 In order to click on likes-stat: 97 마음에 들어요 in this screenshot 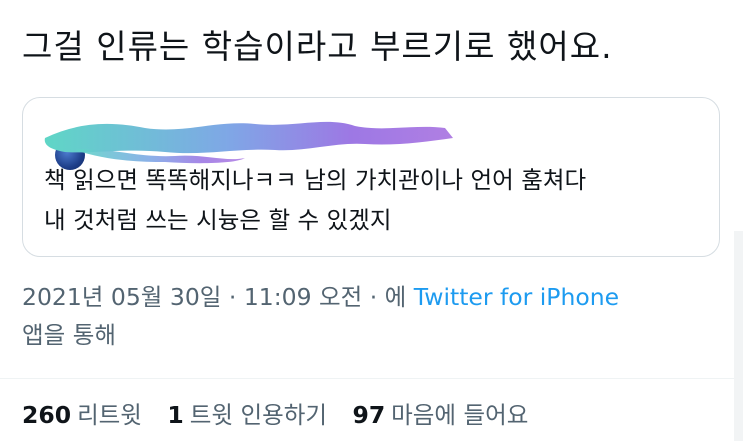, I will do `click(440, 415)`.